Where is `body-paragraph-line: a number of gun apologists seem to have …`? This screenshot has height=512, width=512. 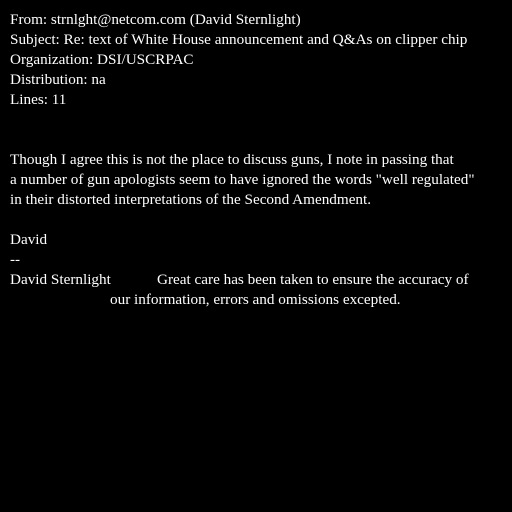 body-paragraph-line: a number of gun apologists seem to have … is located at coordinates (242, 179).